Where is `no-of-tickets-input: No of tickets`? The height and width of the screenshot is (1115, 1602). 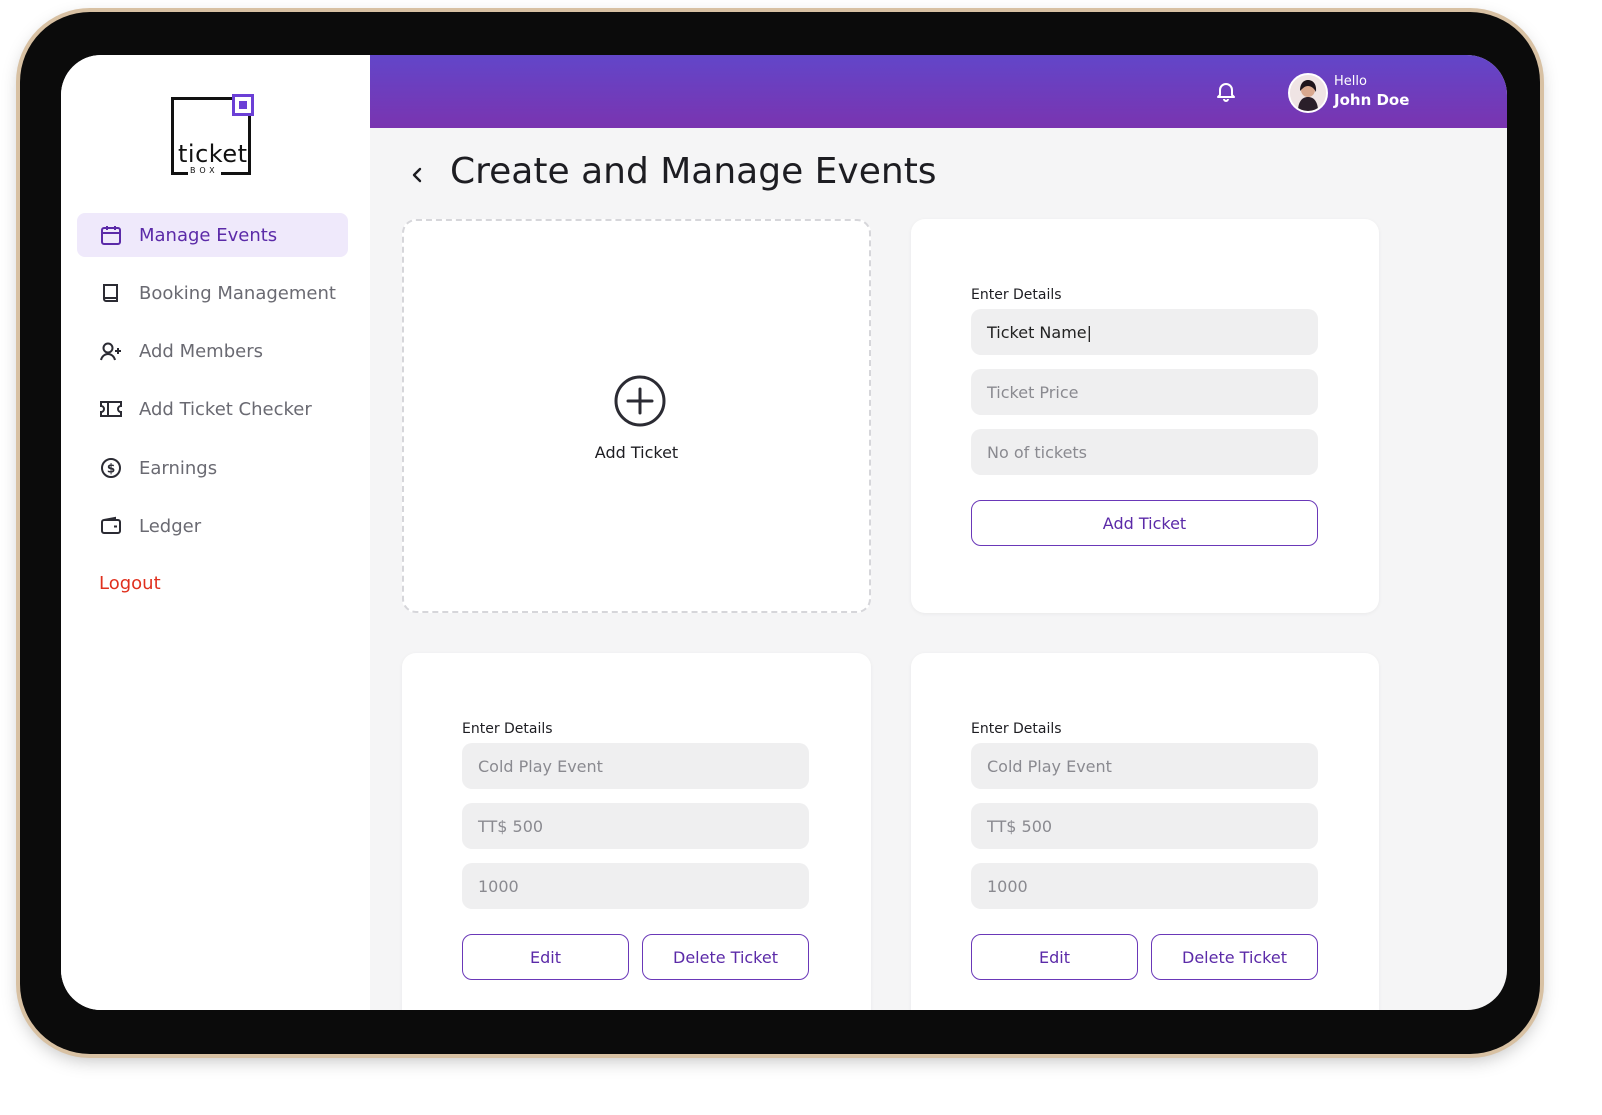 no-of-tickets-input: No of tickets is located at coordinates (1144, 452).